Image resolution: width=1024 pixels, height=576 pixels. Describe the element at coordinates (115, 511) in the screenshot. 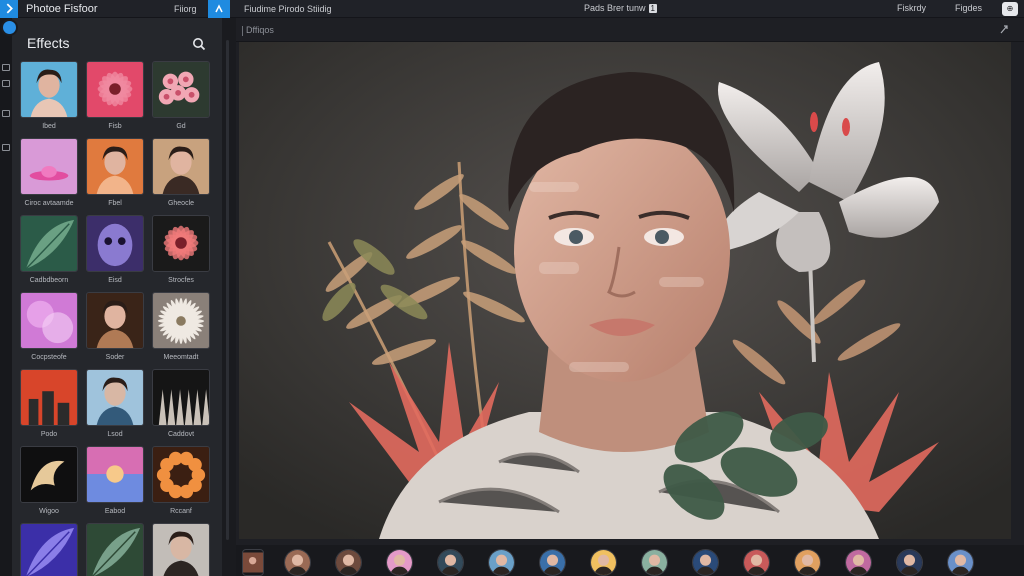

I see `effect-label: Eabod` at that location.